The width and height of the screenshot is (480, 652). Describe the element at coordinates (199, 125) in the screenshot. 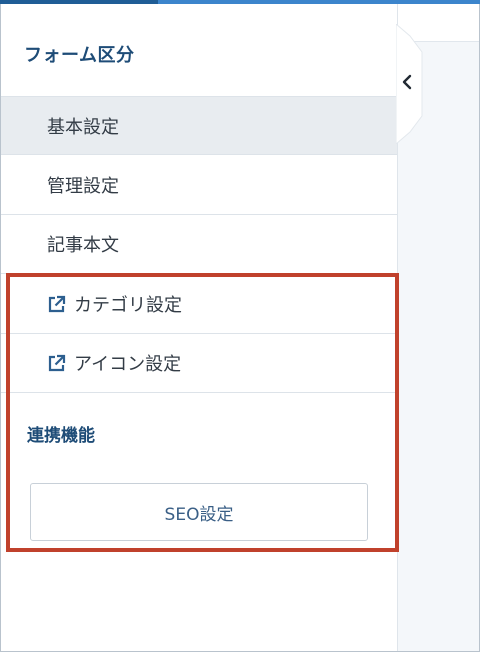

I see `sidebar-item-basic-settings: 基本設定` at that location.